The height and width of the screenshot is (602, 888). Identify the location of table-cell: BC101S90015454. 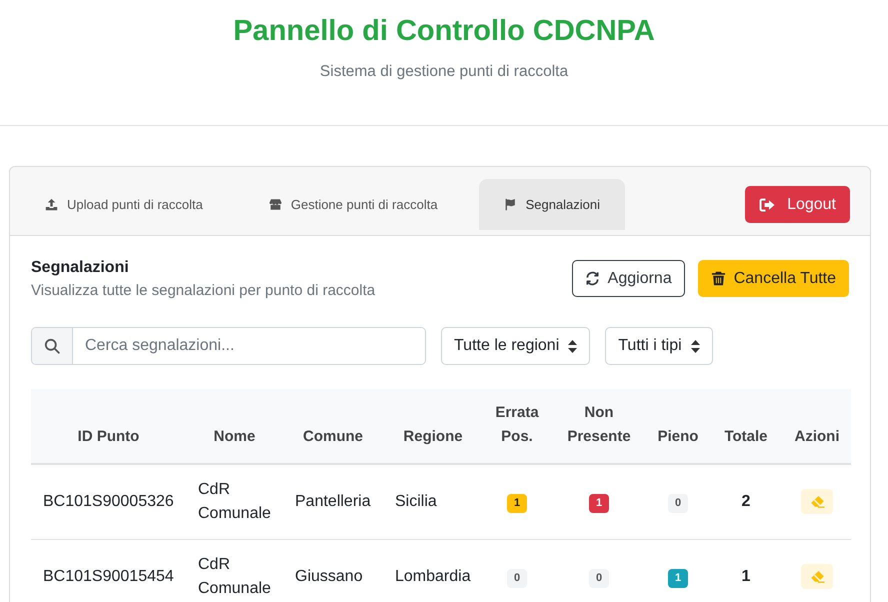
(108, 571).